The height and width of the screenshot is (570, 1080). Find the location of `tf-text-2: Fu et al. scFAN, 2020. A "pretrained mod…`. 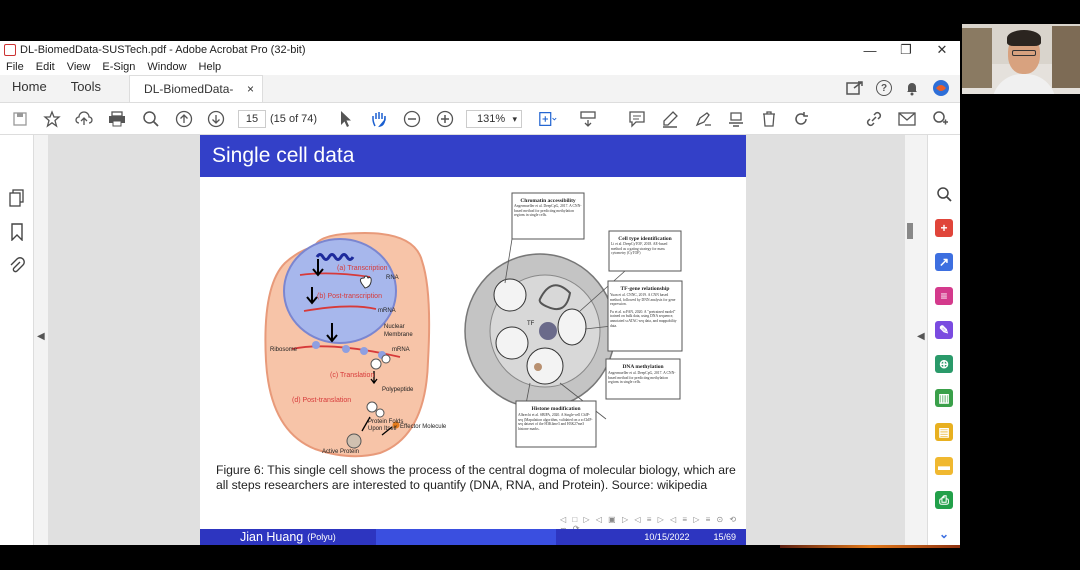

tf-text-2: Fu et al. scFAN, 2020. A "pretrained mod… is located at coordinates (643, 318).